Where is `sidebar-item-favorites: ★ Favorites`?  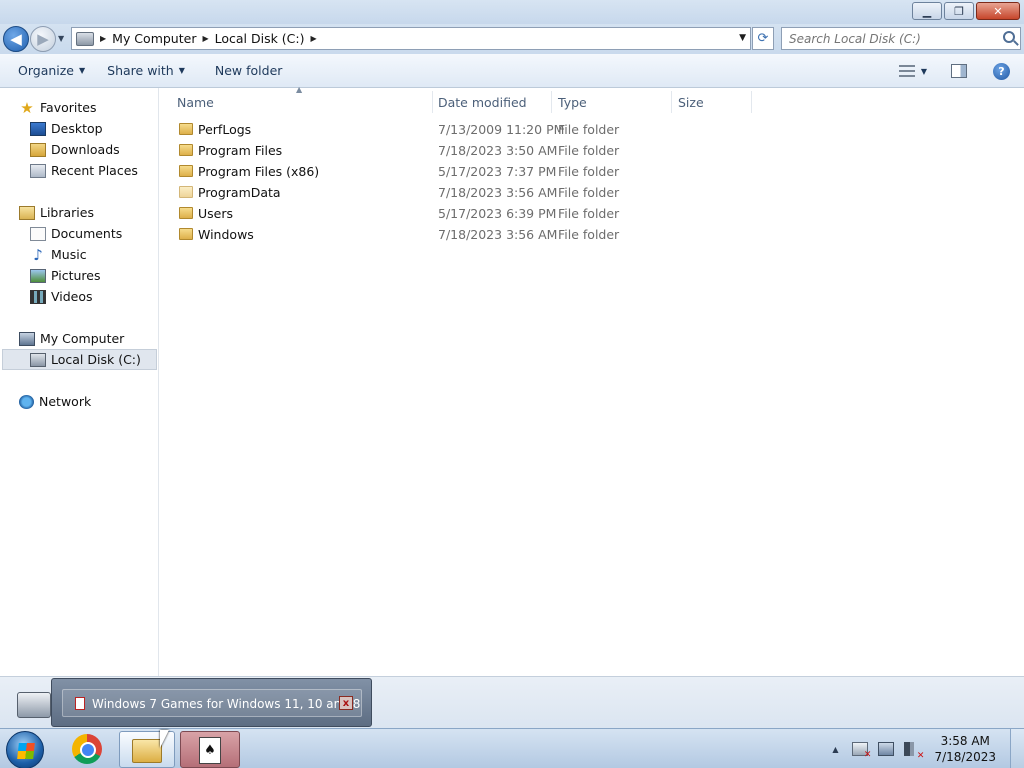 sidebar-item-favorites: ★ Favorites is located at coordinates (57, 107).